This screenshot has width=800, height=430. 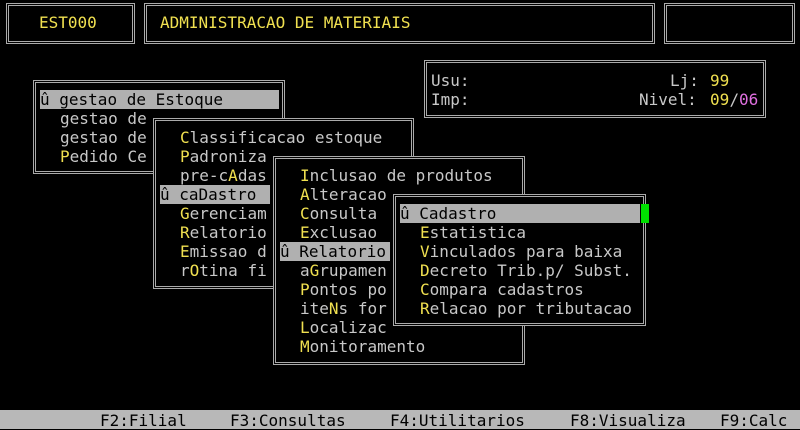 What do you see at coordinates (223, 270) in the screenshot?
I see `menu2-item-rotina: rOtina fi` at bounding box center [223, 270].